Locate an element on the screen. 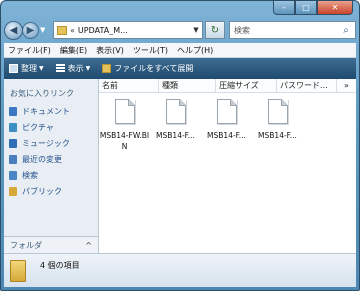 The image size is (360, 291). favorite-links-list: ドキュメント ピクチャ ミュージック 最近の変更 検索 パブリック is located at coordinates (51, 151).